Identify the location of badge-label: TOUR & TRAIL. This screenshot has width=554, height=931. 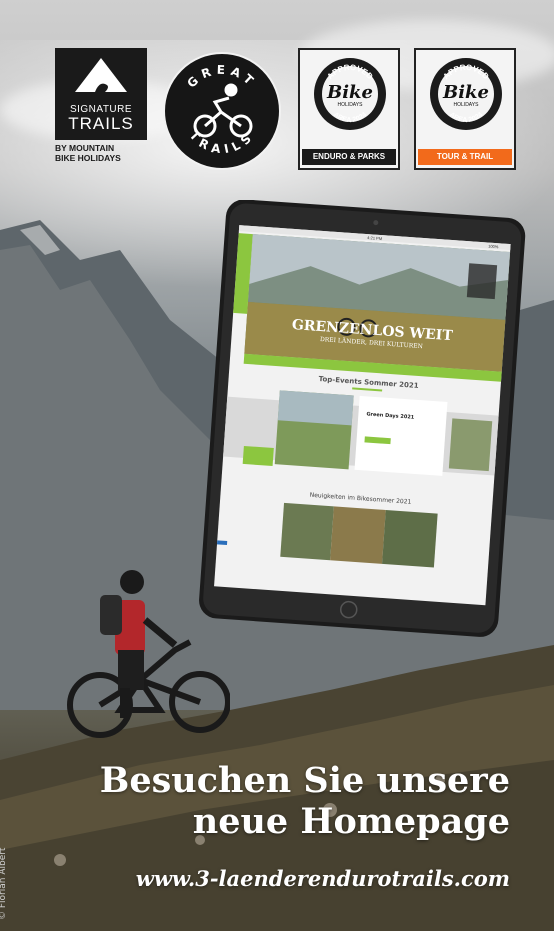
(465, 157).